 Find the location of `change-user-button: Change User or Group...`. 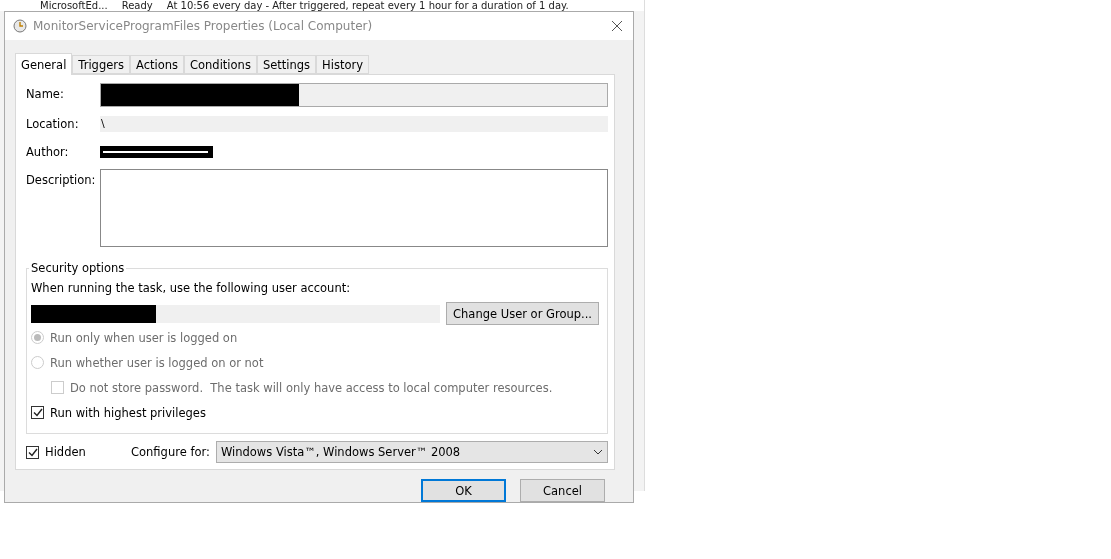

change-user-button: Change User or Group... is located at coordinates (522, 313).